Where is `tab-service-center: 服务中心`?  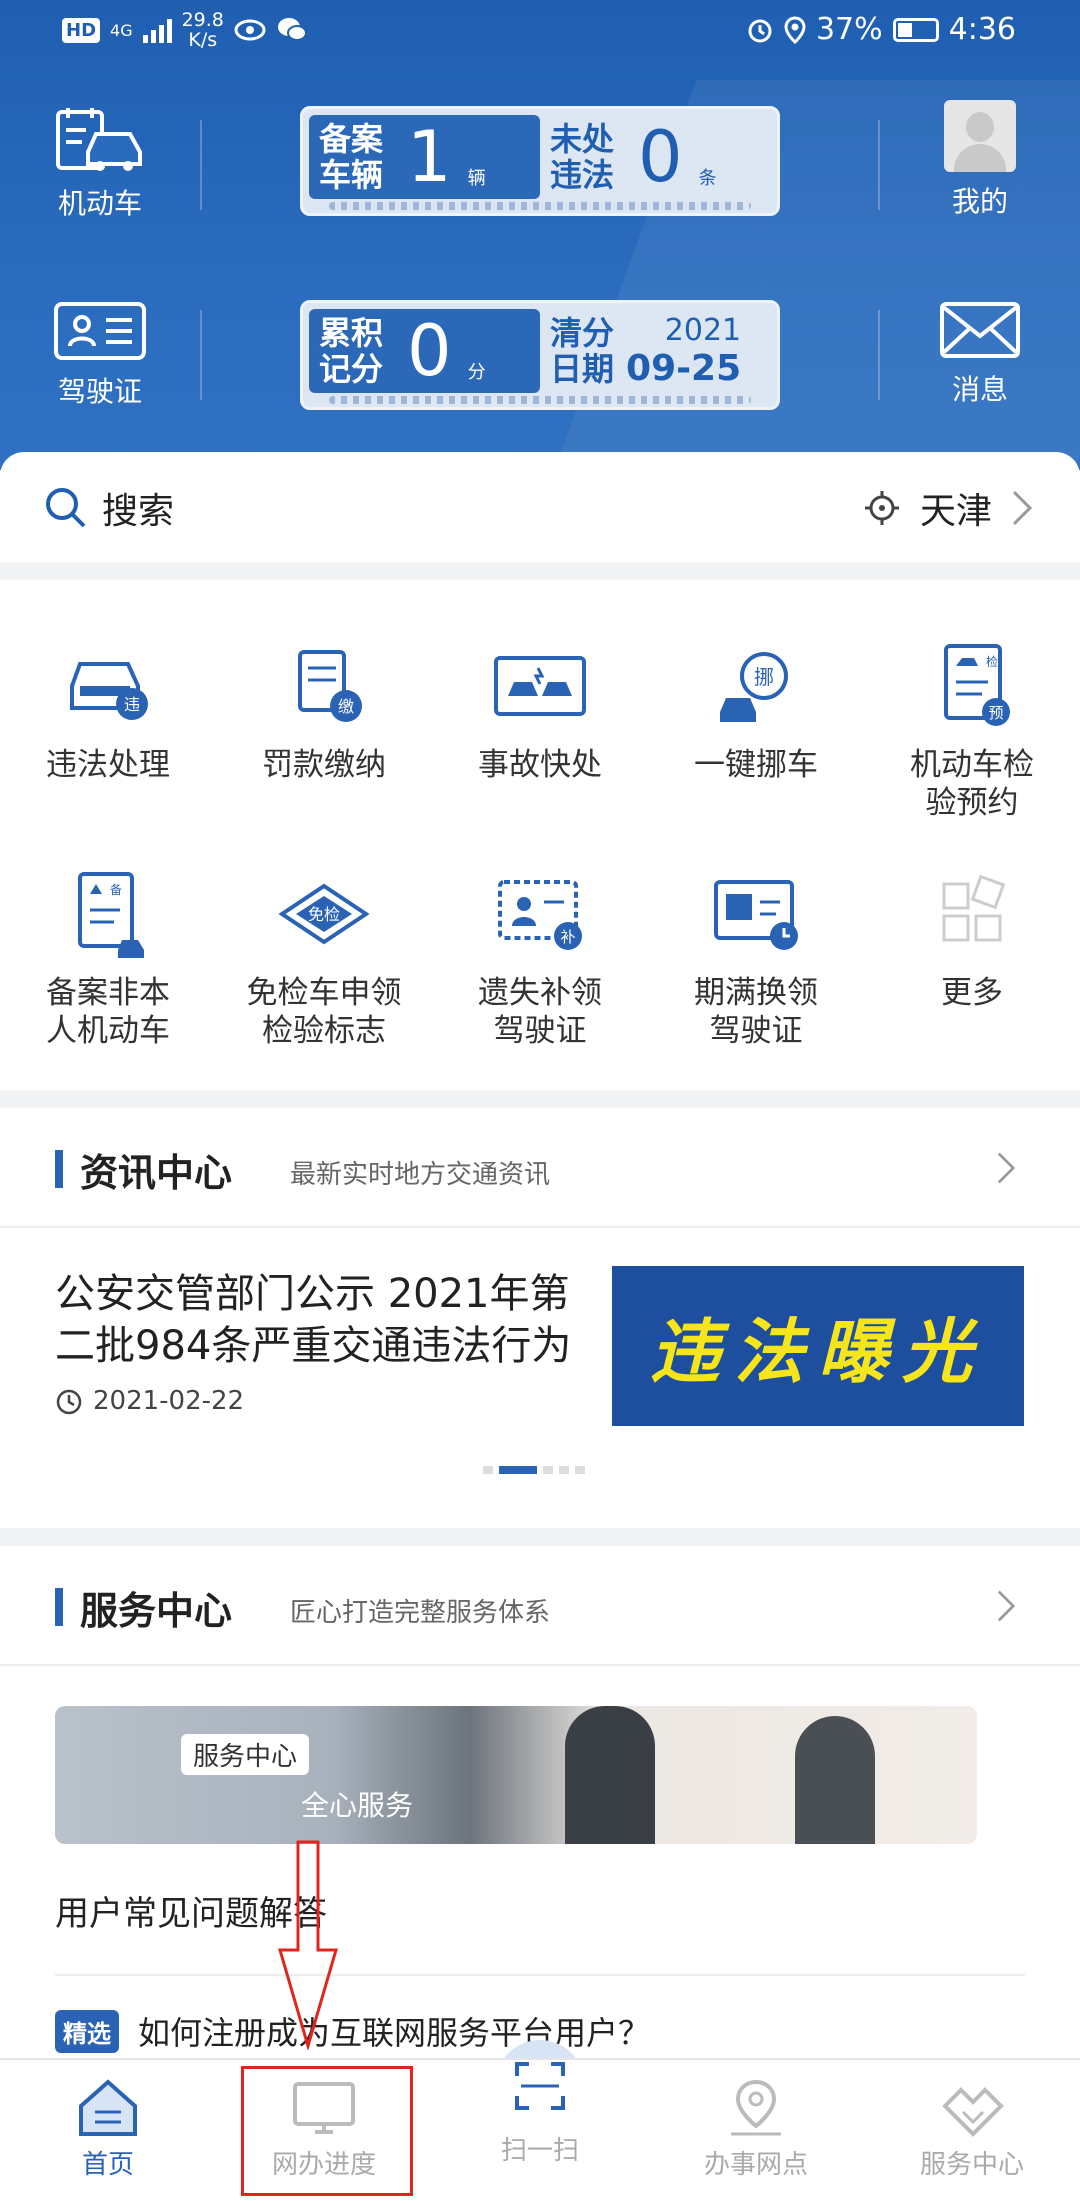
tab-service-center: 服务中心 is located at coordinates (972, 2132).